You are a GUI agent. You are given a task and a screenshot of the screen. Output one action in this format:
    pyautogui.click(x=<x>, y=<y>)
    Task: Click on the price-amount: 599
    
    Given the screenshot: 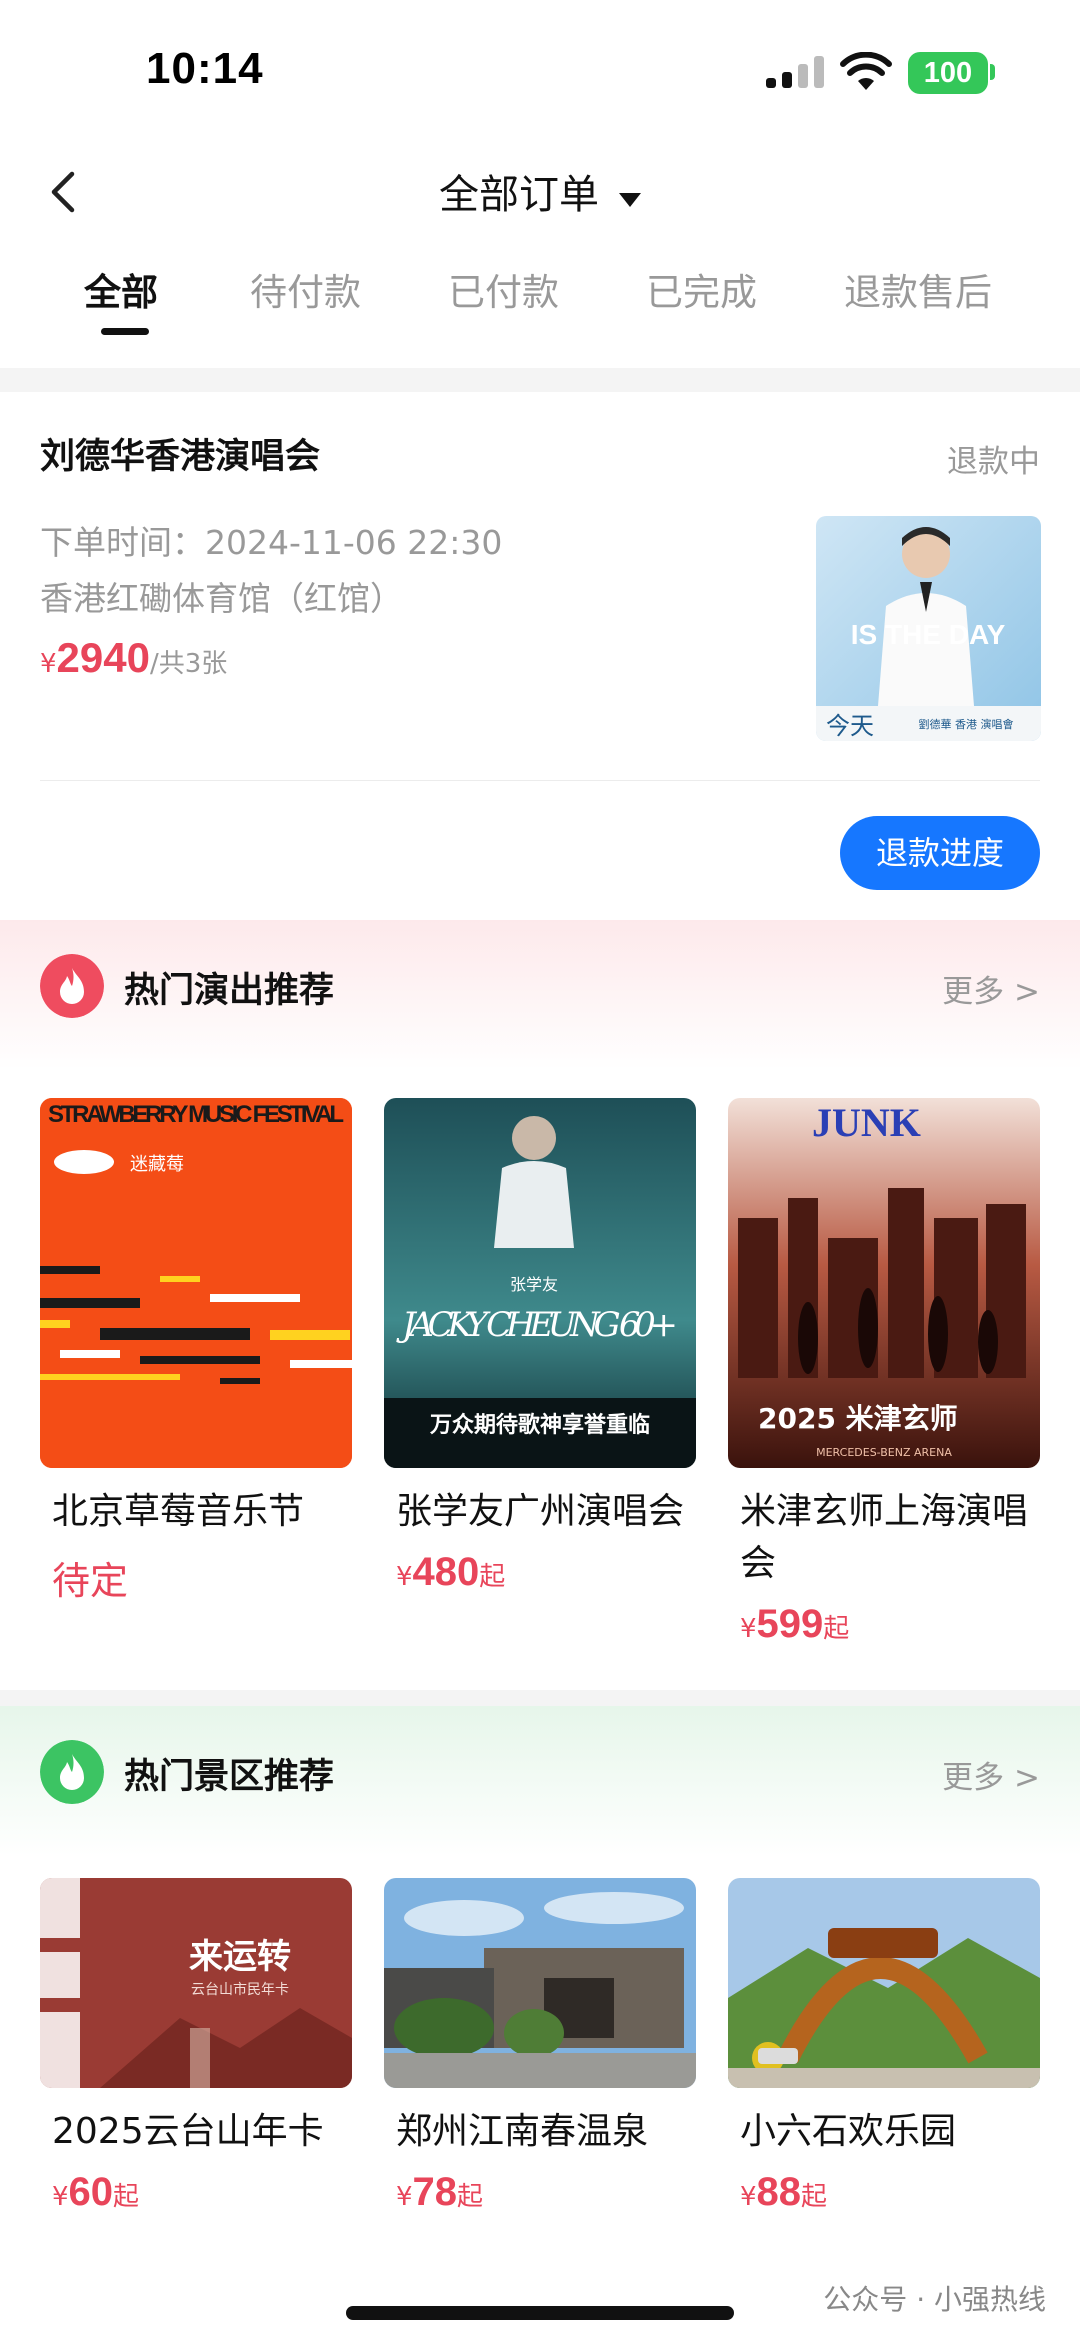 What is the action you would take?
    pyautogui.click(x=790, y=1624)
    